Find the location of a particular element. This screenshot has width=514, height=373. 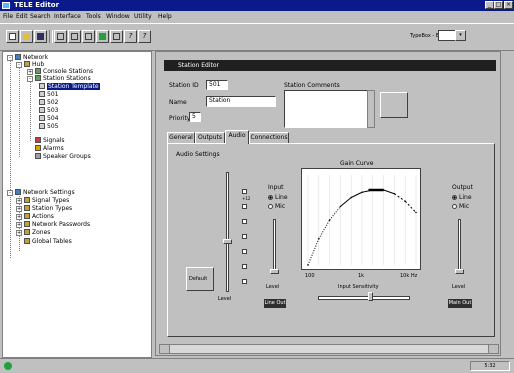

info-button: ? is located at coordinates (144, 36).